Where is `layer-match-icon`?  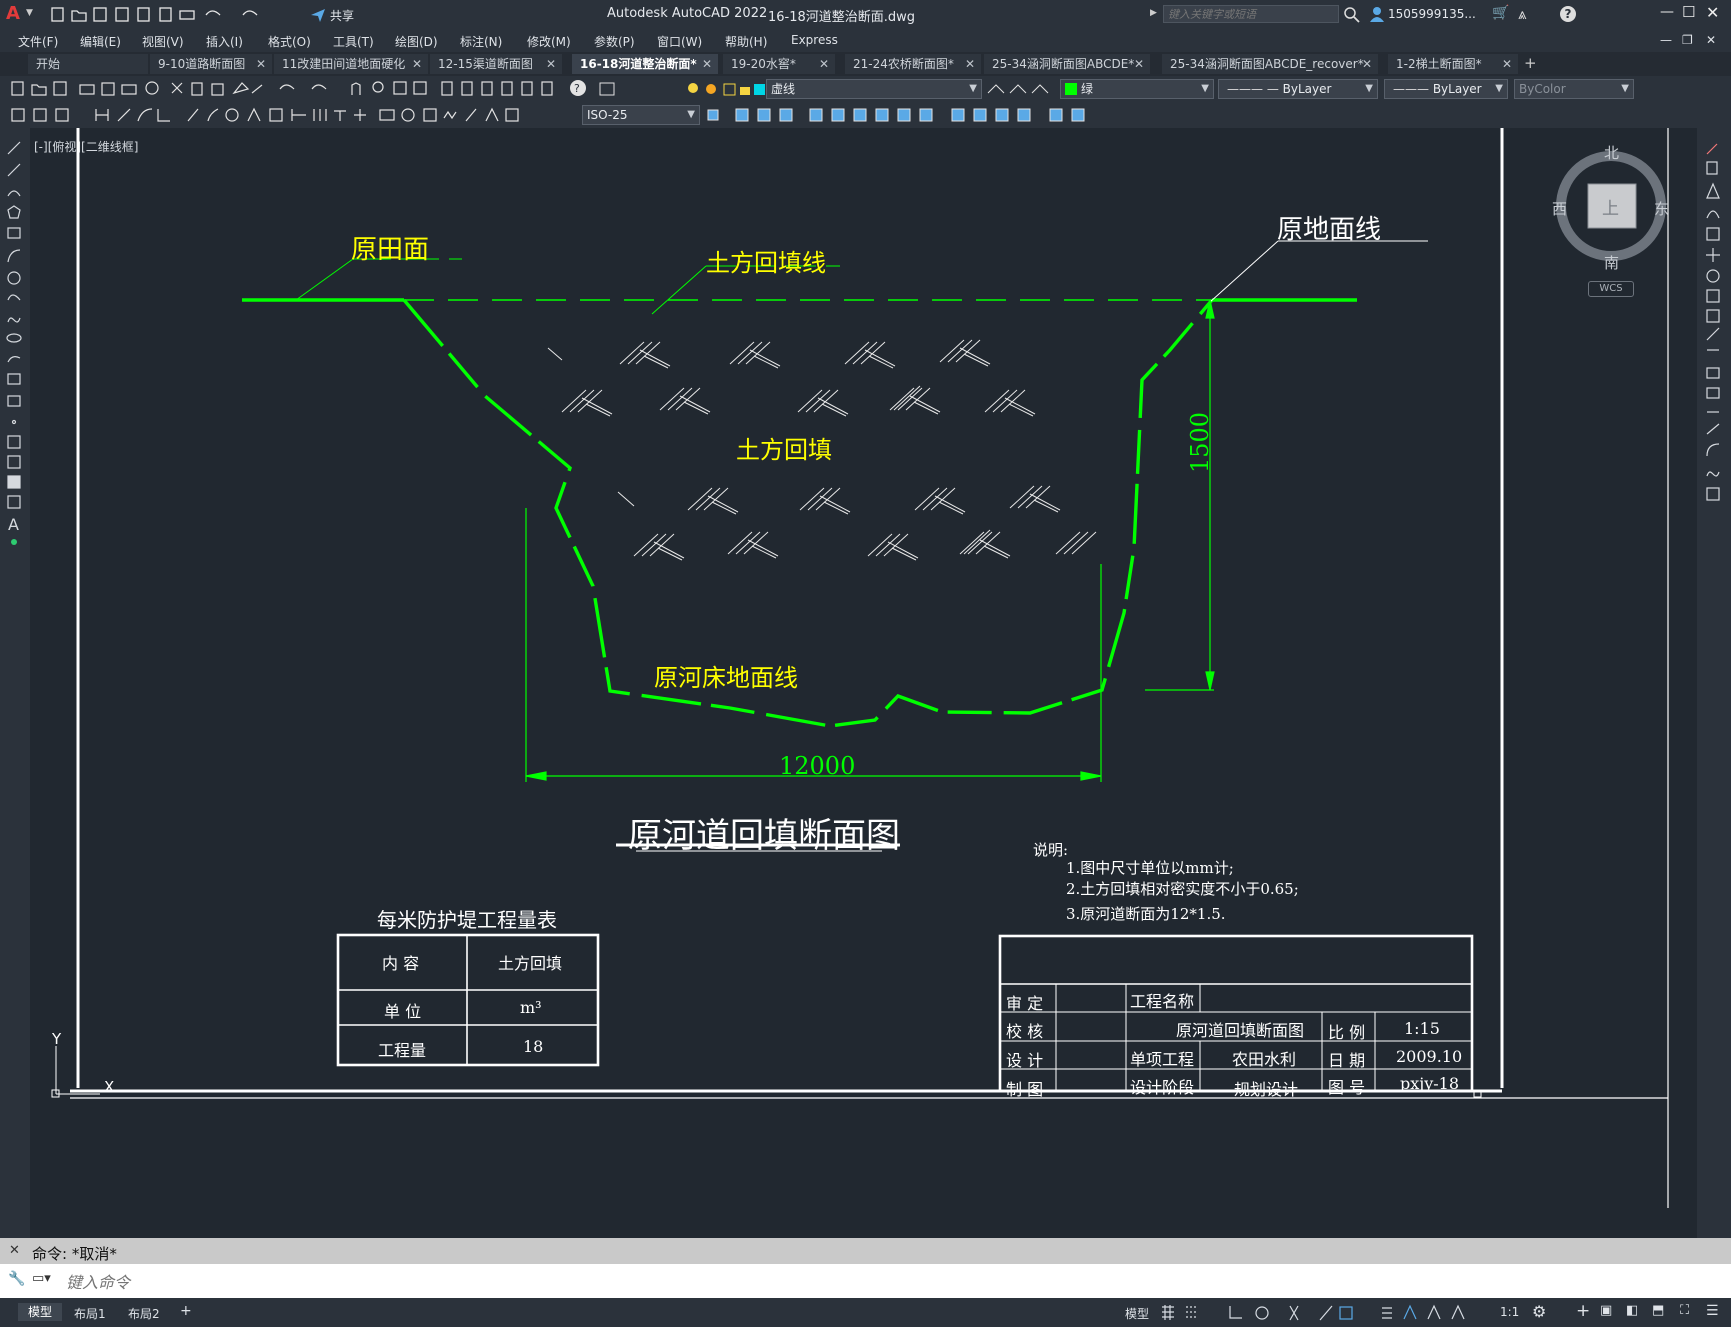
layer-match-icon is located at coordinates (1018, 89).